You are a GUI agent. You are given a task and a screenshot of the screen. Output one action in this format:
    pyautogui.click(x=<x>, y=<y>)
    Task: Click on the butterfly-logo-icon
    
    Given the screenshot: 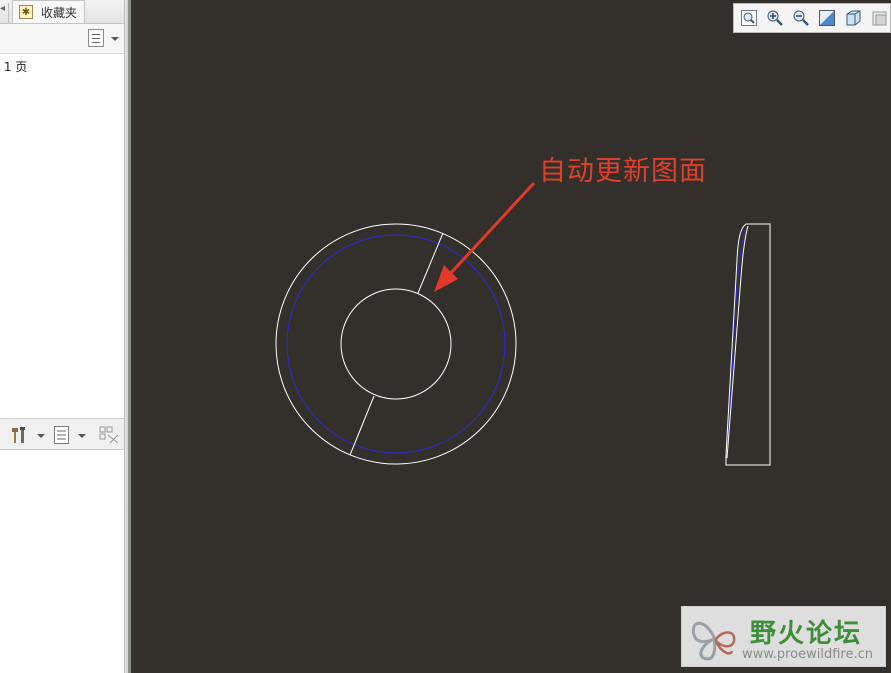 What is the action you would take?
    pyautogui.click(x=713, y=641)
    